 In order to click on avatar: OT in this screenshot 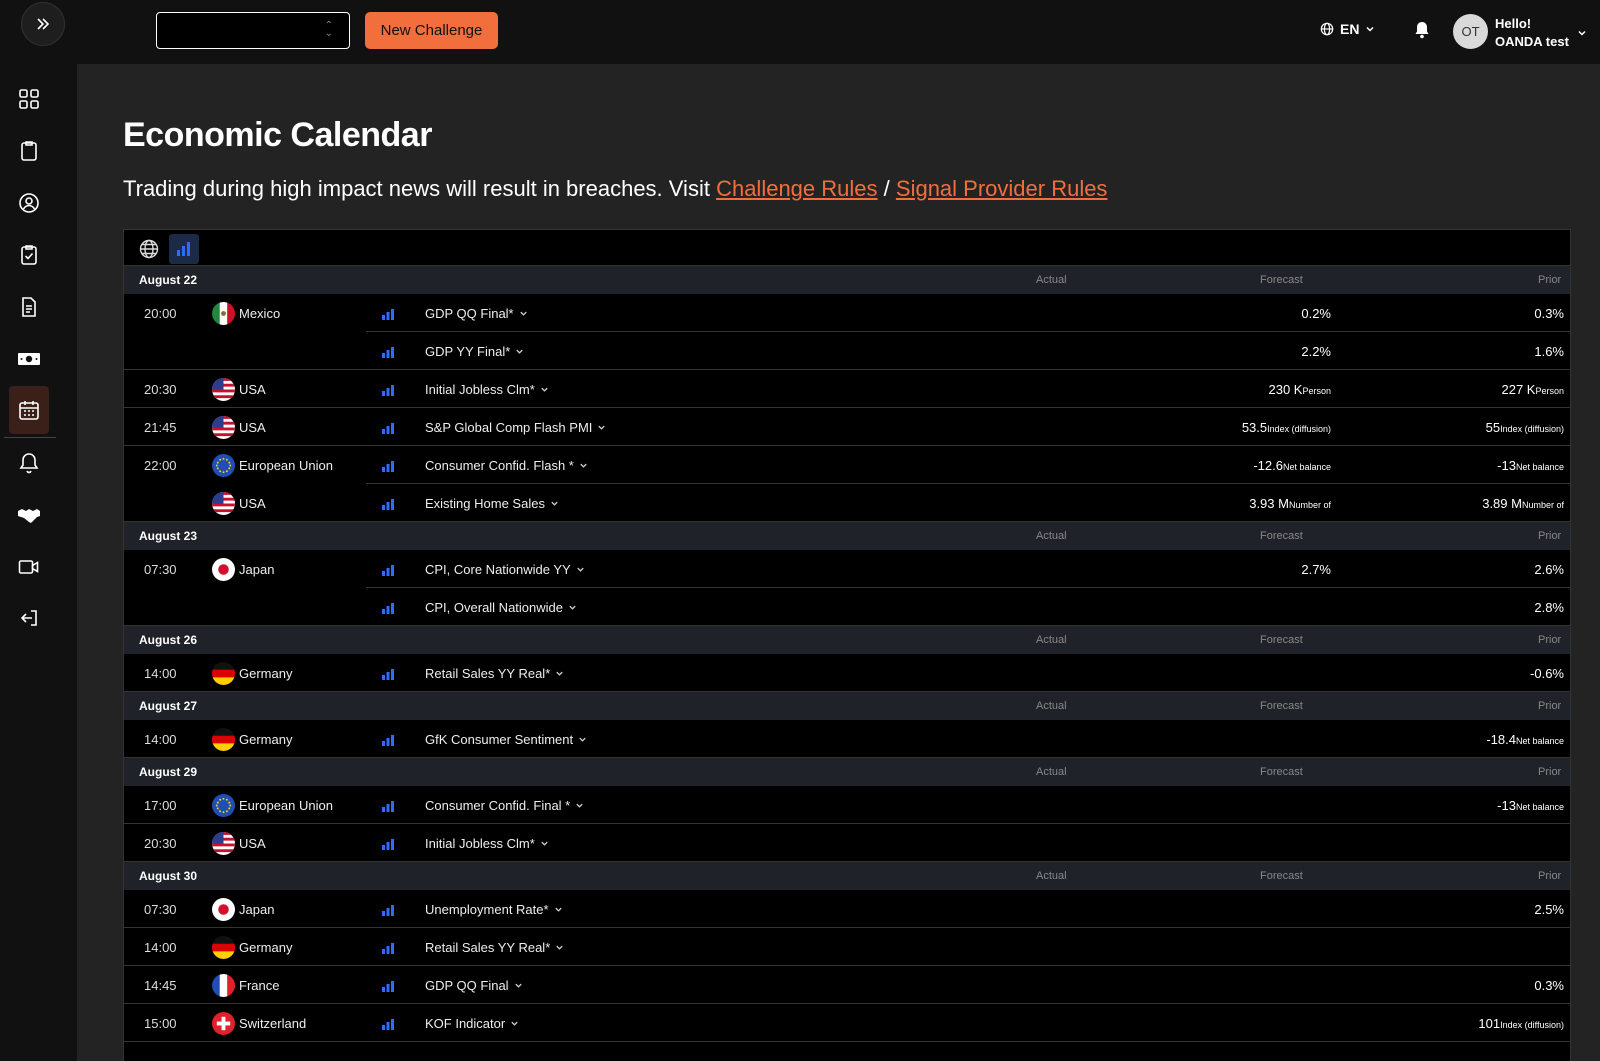, I will do `click(1470, 31)`.